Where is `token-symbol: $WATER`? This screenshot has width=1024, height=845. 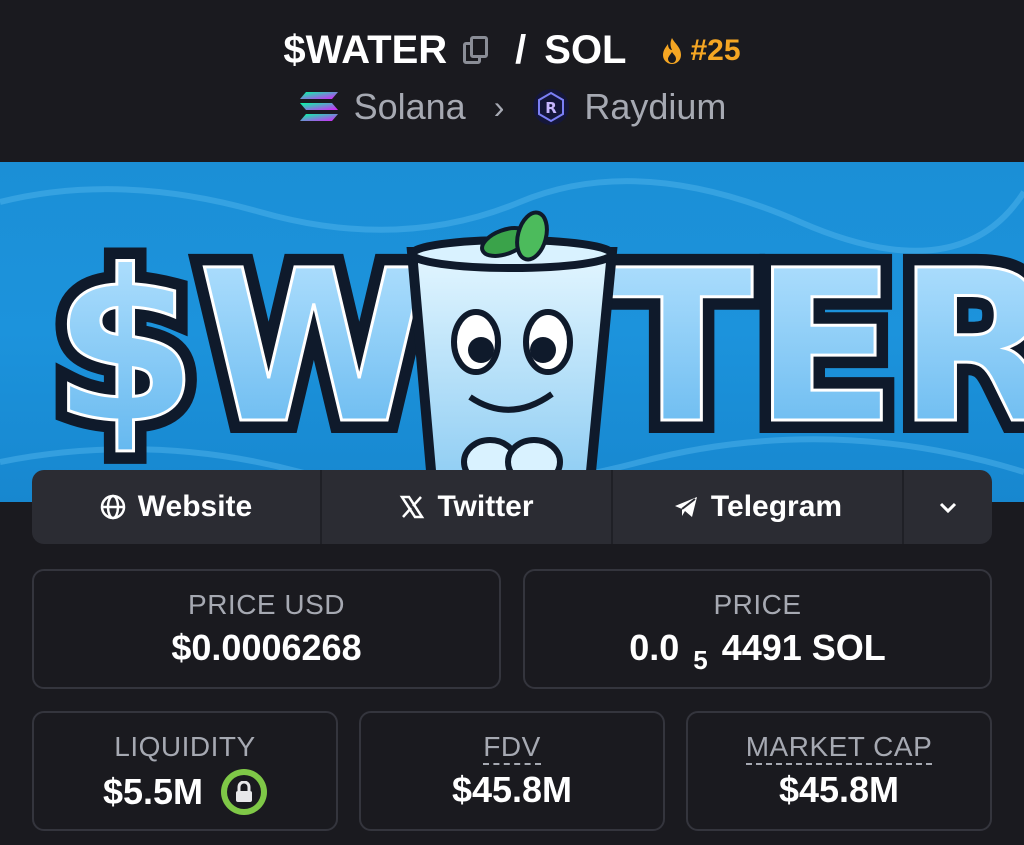 token-symbol: $WATER is located at coordinates (365, 50).